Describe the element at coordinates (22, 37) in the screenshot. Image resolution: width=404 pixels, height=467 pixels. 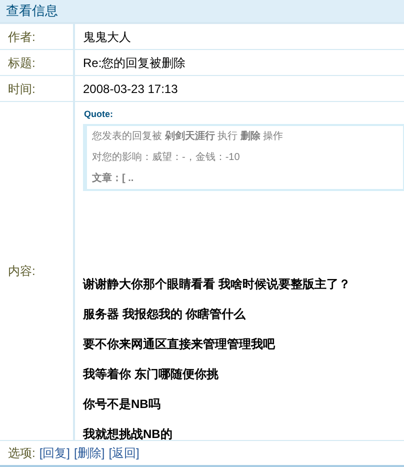
I see `field-label: 作者:` at that location.